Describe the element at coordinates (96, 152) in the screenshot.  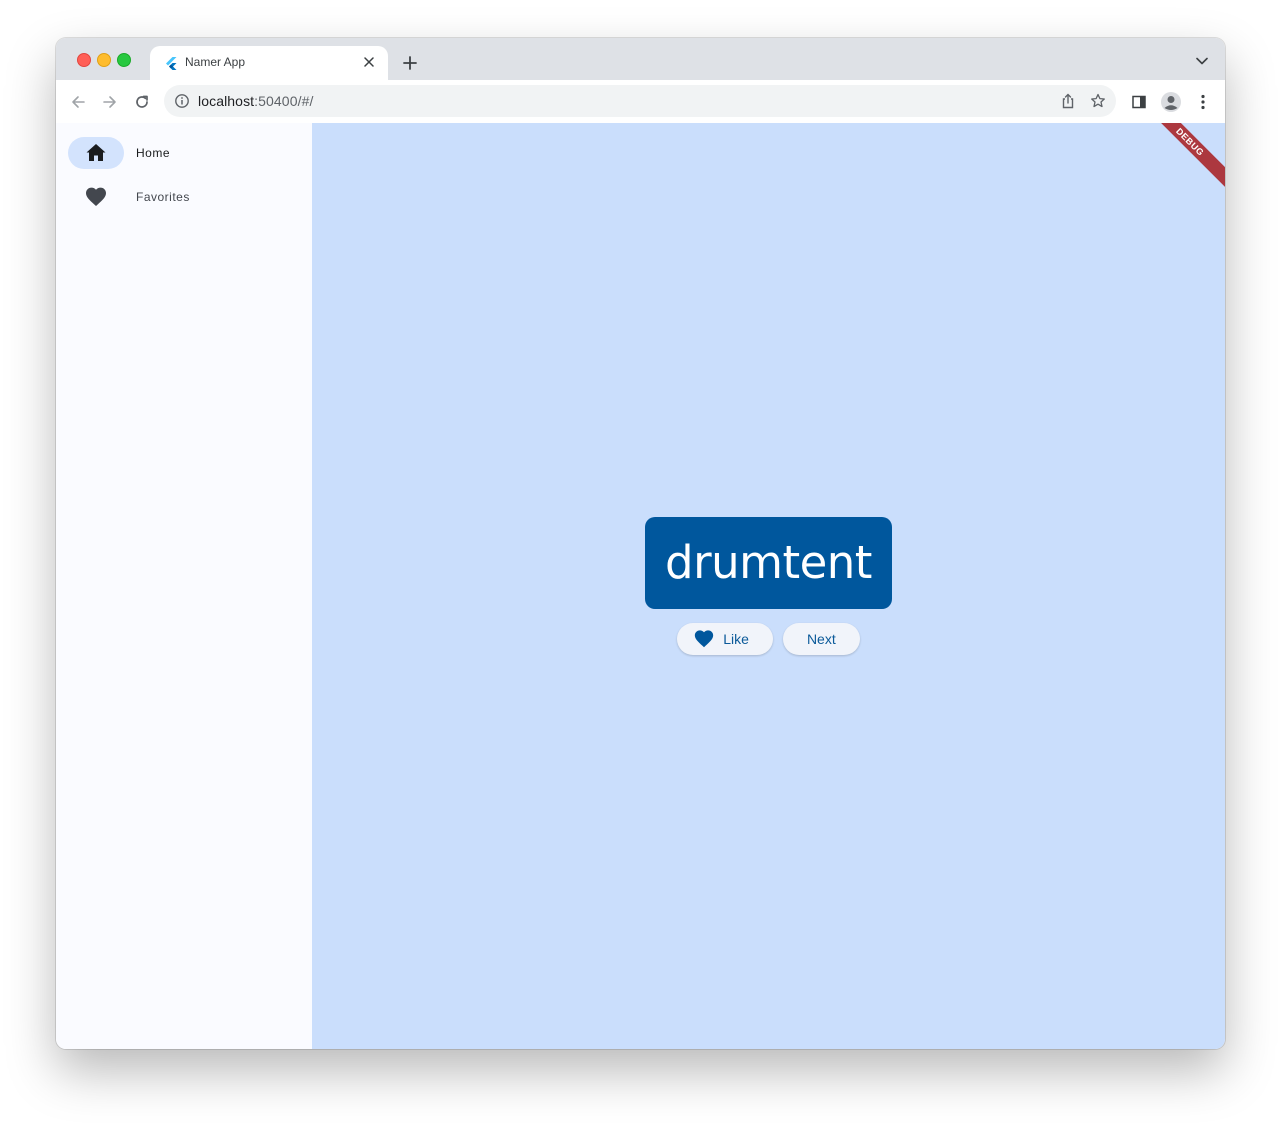
I see `home-icon` at that location.